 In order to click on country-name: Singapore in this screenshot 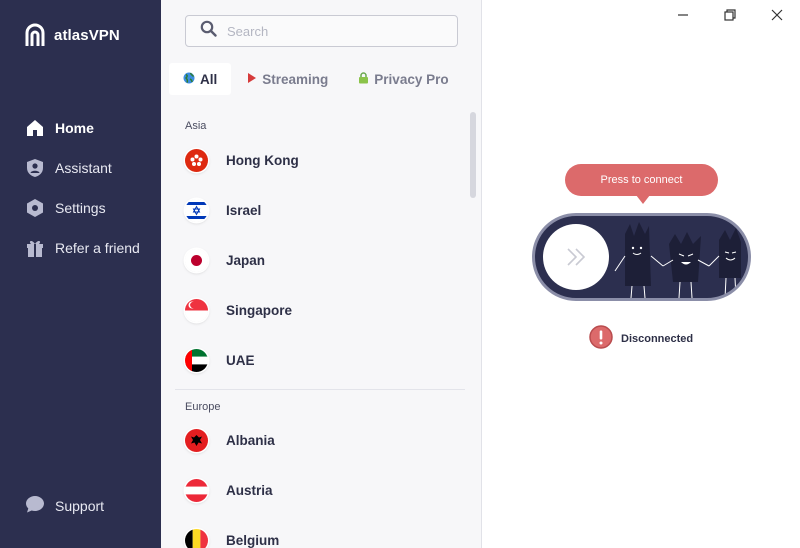, I will do `click(259, 310)`.